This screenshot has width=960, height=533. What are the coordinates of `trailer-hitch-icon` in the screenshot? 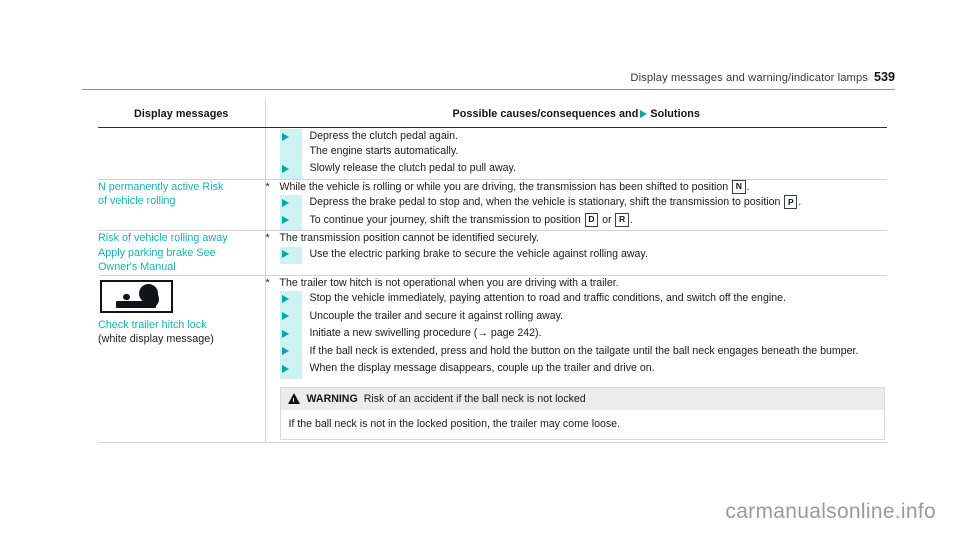 It's located at (136, 296).